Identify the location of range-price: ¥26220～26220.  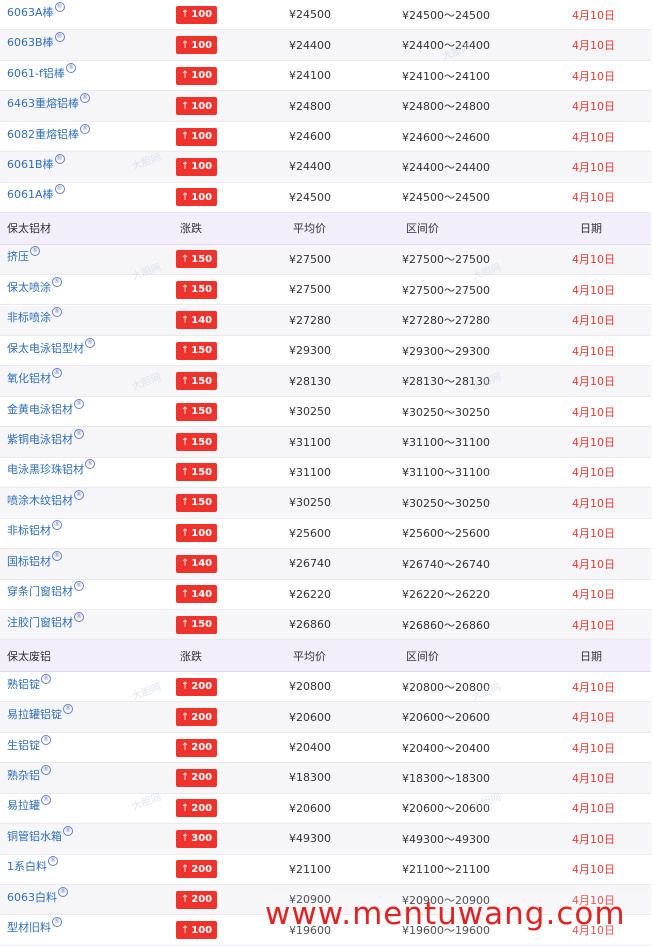
(446, 595).